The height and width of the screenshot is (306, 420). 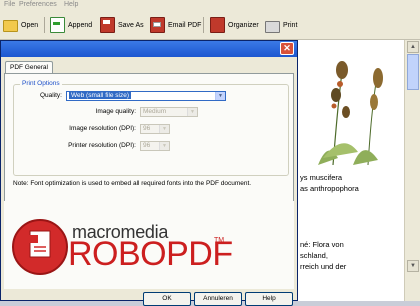 What do you see at coordinates (149, 49) in the screenshot?
I see `dialog-titlebar: ✕` at bounding box center [149, 49].